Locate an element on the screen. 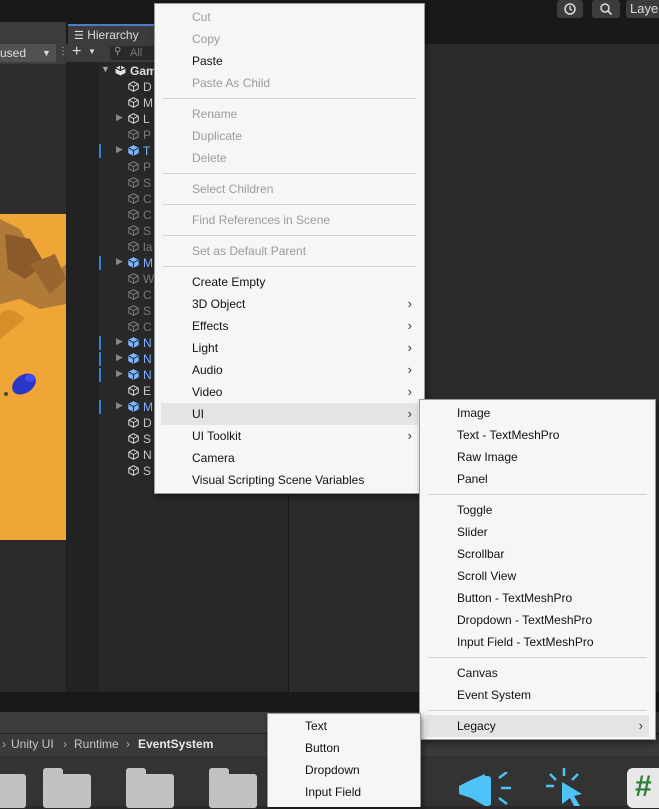 This screenshot has height=809, width=659. menu-item-canvas: Canvas is located at coordinates (537, 673).